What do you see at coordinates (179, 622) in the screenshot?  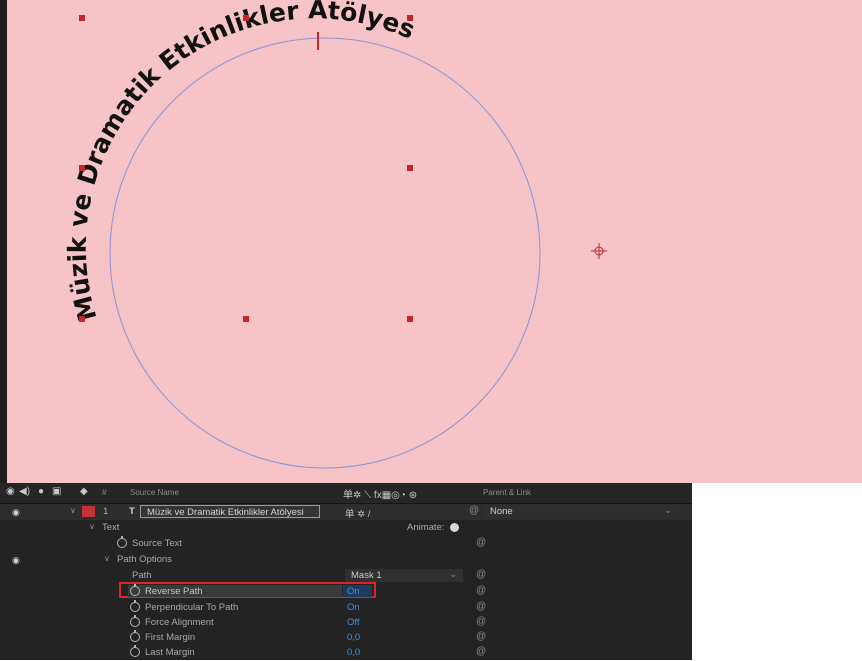 I see `force-alignment-label: Force Alignment` at bounding box center [179, 622].